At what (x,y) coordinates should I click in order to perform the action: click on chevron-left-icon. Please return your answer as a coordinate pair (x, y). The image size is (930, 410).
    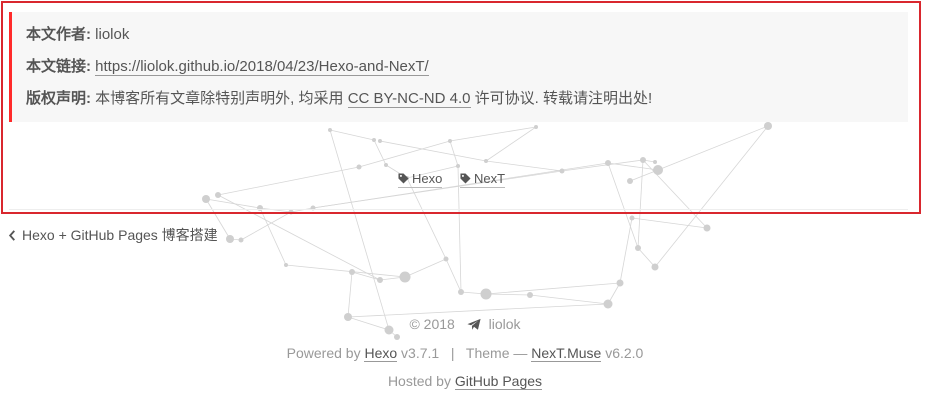
    Looking at the image, I should click on (11, 235).